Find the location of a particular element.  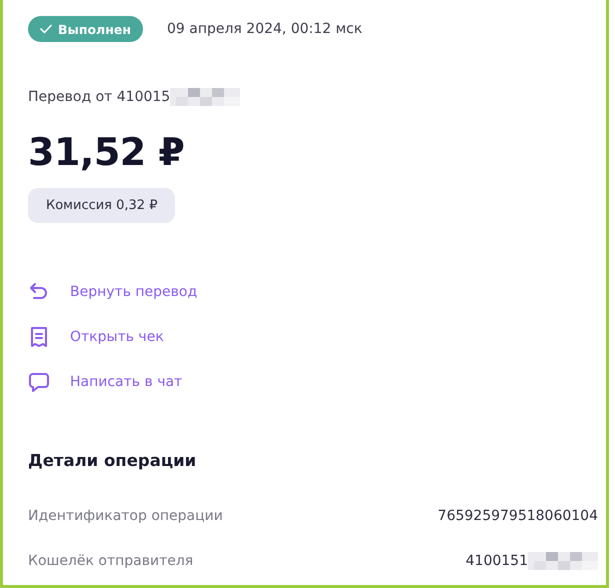

receipt-icon is located at coordinates (39, 337).